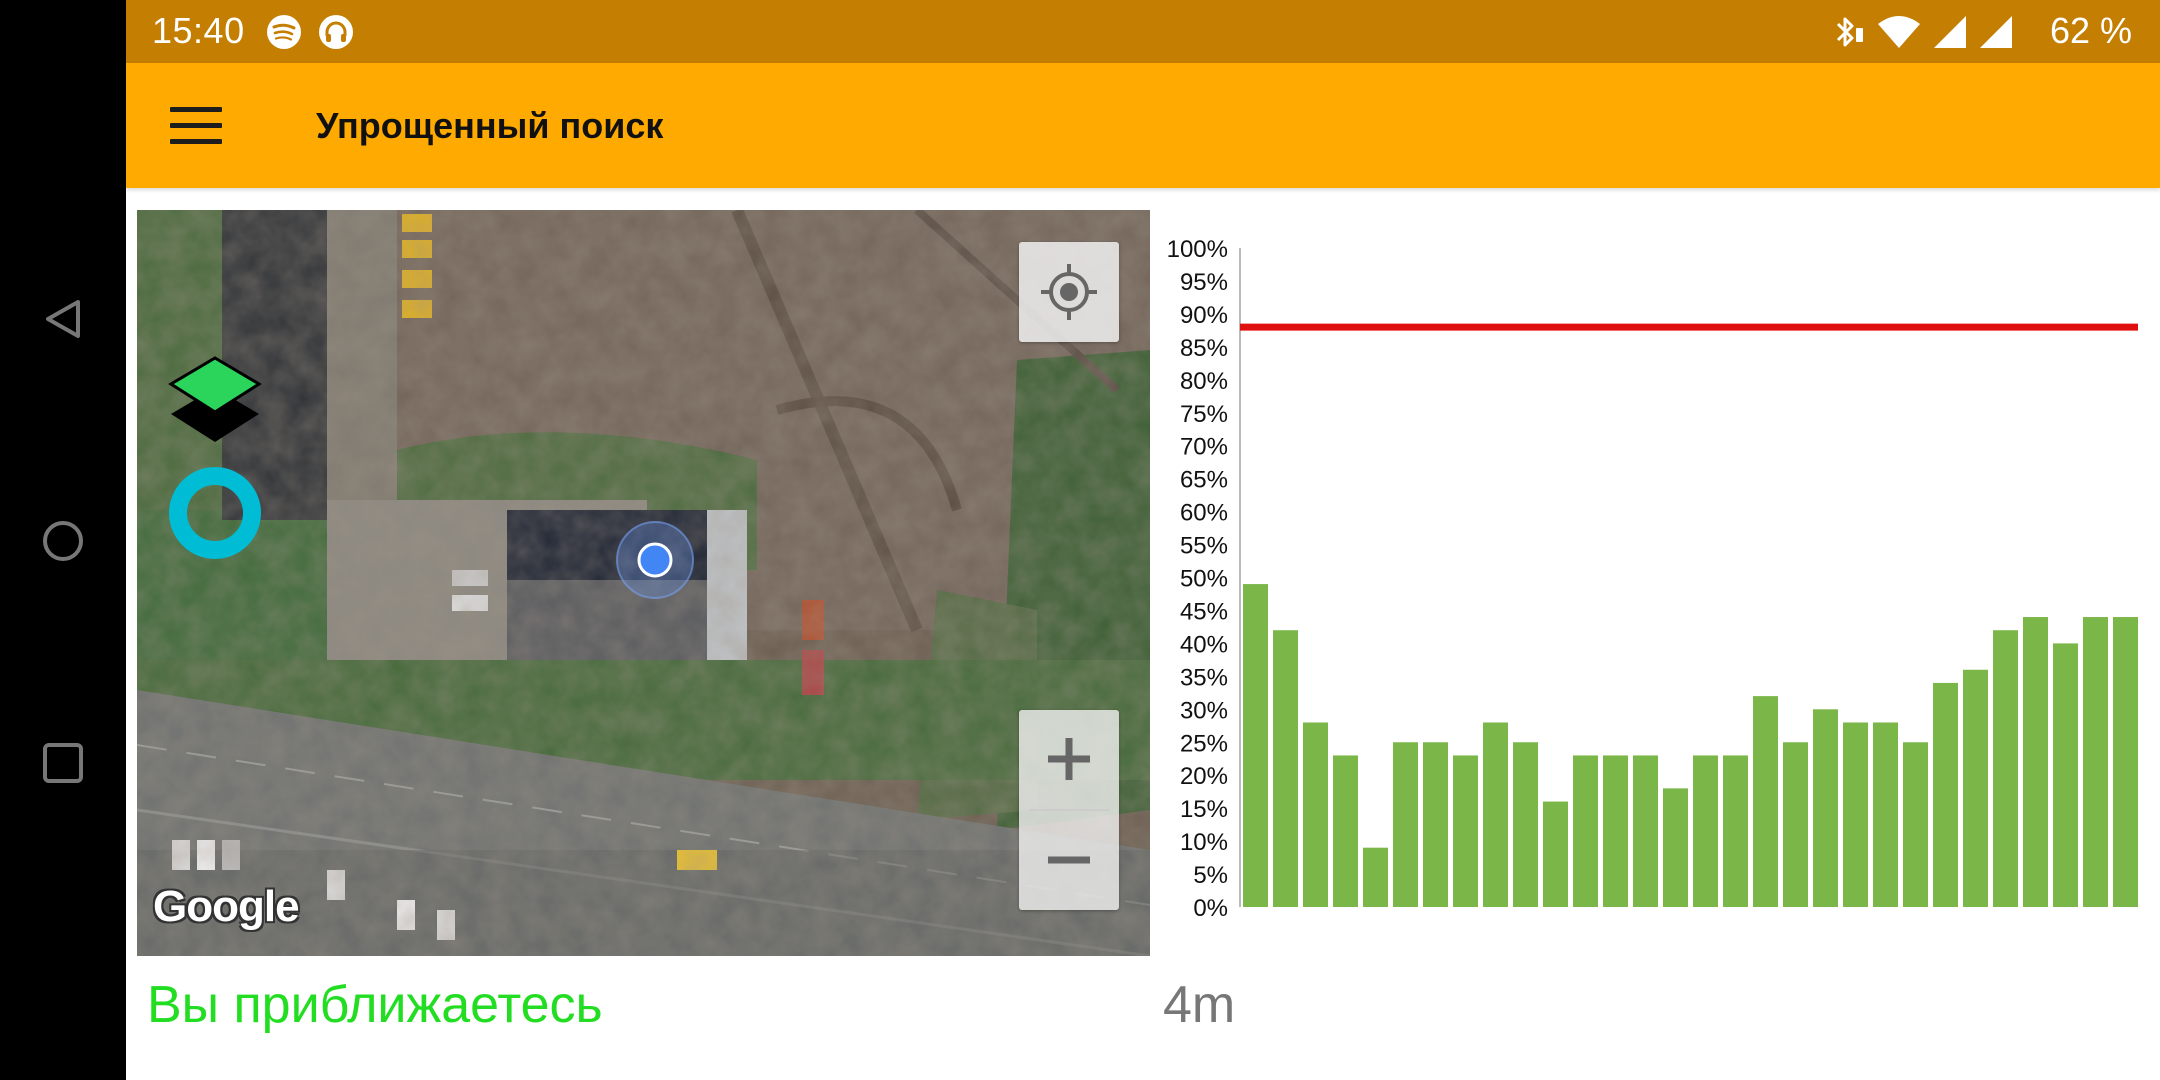  What do you see at coordinates (1849, 32) in the screenshot?
I see `bluetooth-icon` at bounding box center [1849, 32].